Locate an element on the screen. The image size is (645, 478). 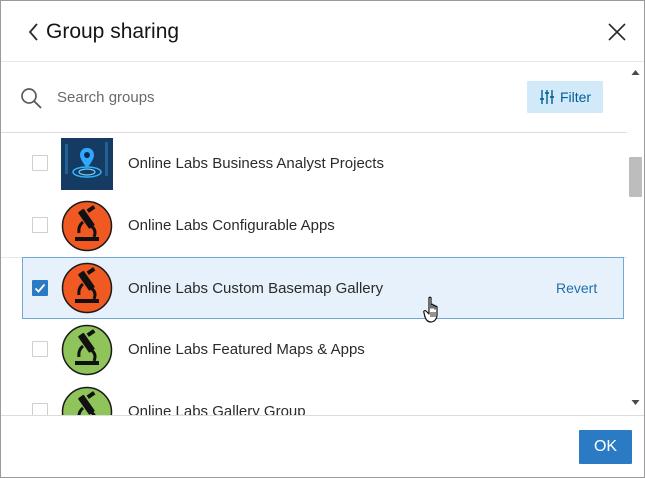
list-item: Online Labs Business Analyst Projects is located at coordinates (314, 164).